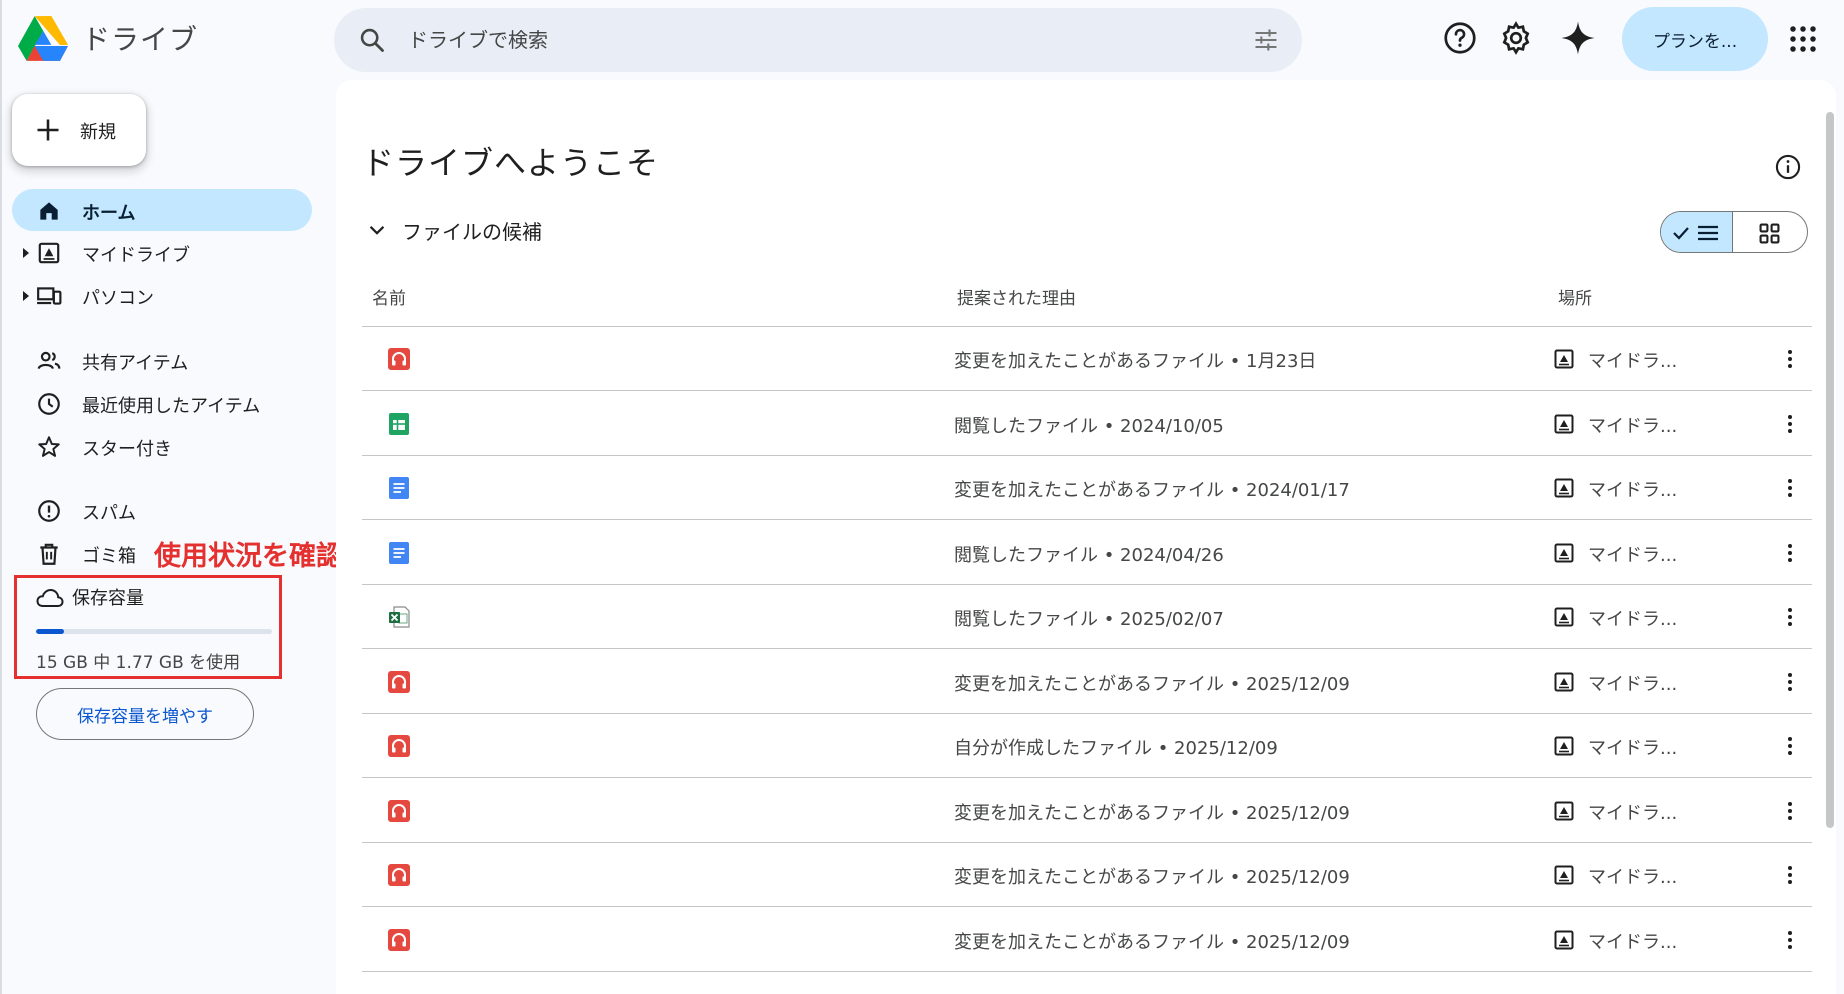  What do you see at coordinates (1770, 232) in the screenshot?
I see `grid-view-button` at bounding box center [1770, 232].